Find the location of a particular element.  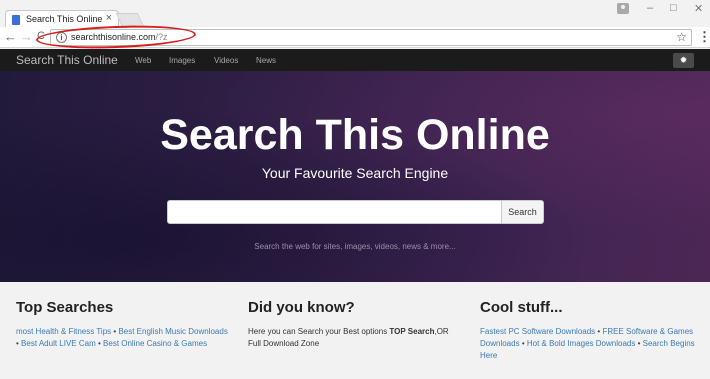

close-window-button: ✕ is located at coordinates (698, 8).